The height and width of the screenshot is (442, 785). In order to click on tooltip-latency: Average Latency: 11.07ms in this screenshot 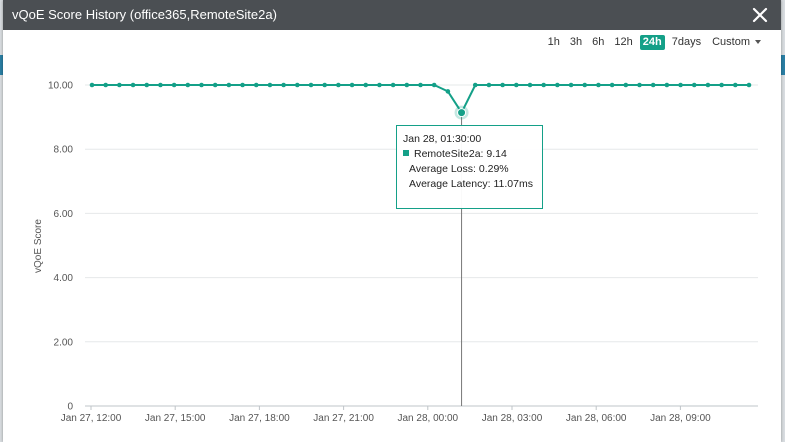, I will do `click(471, 184)`.